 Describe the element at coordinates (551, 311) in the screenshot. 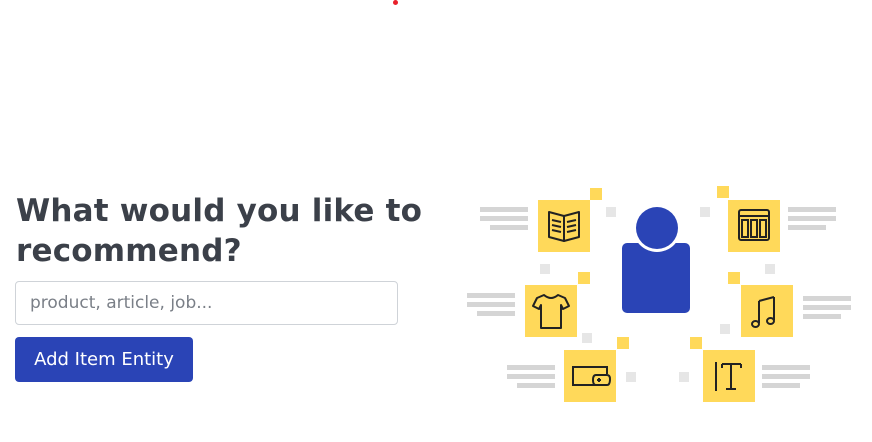

I see `tshirt-icon` at that location.